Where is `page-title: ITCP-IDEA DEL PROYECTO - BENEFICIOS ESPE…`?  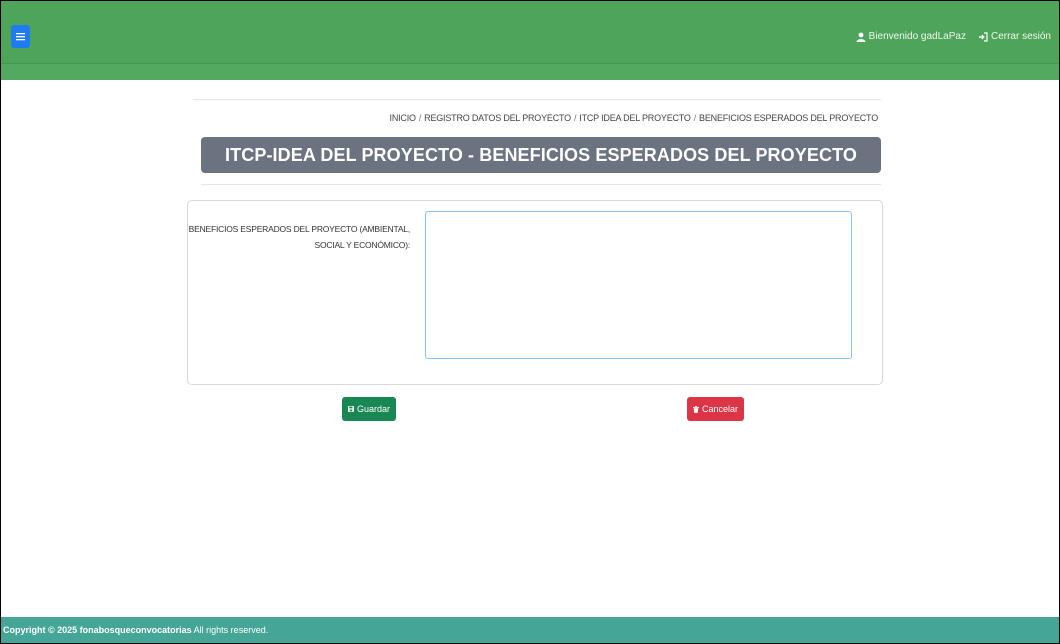 page-title: ITCP-IDEA DEL PROYECTO - BENEFICIOS ESPE… is located at coordinates (541, 155).